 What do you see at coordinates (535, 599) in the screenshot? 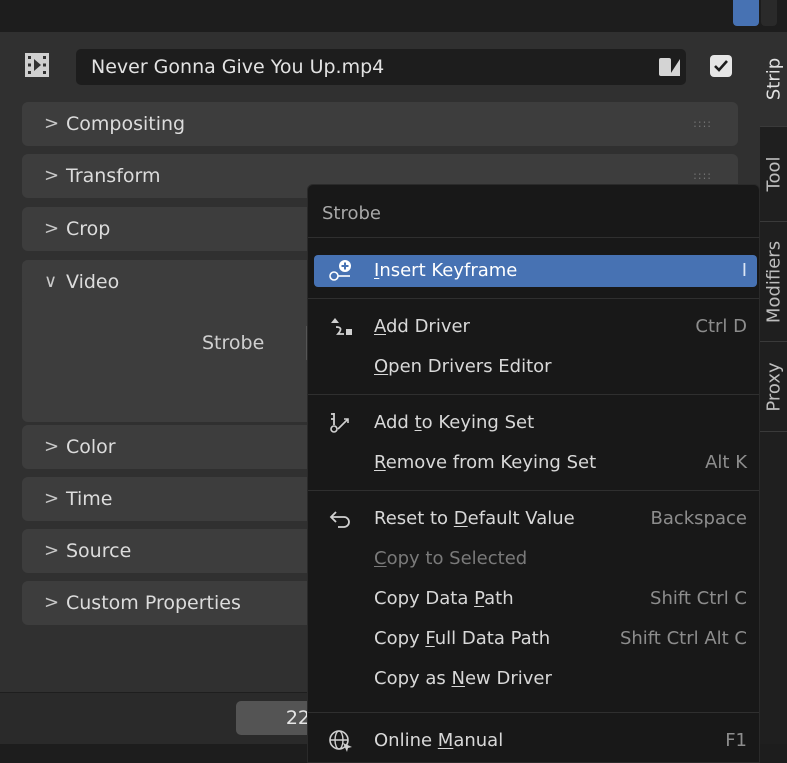
I see `menu-item-copy-data-path: Copy Data Path Shift Ctrl C` at bounding box center [535, 599].